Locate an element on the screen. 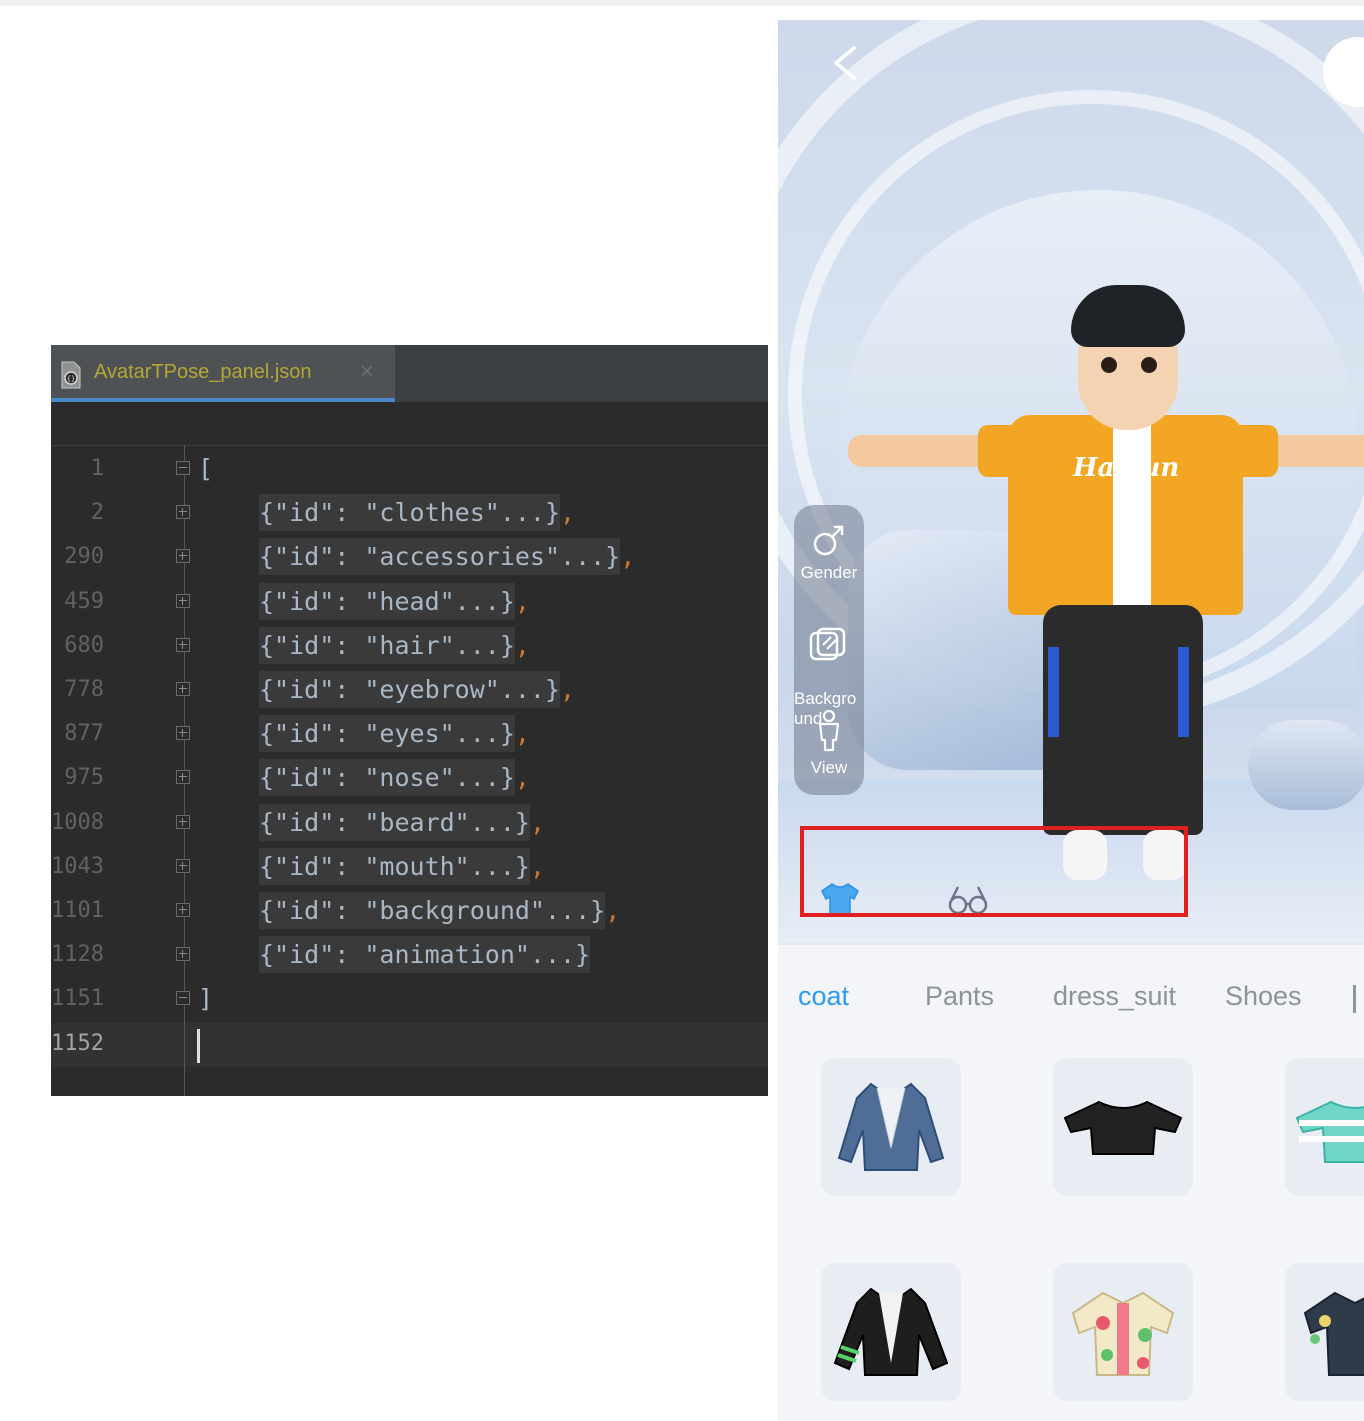 The image size is (1364, 1421). item-dark-floral-shirt is located at coordinates (1324, 1332).